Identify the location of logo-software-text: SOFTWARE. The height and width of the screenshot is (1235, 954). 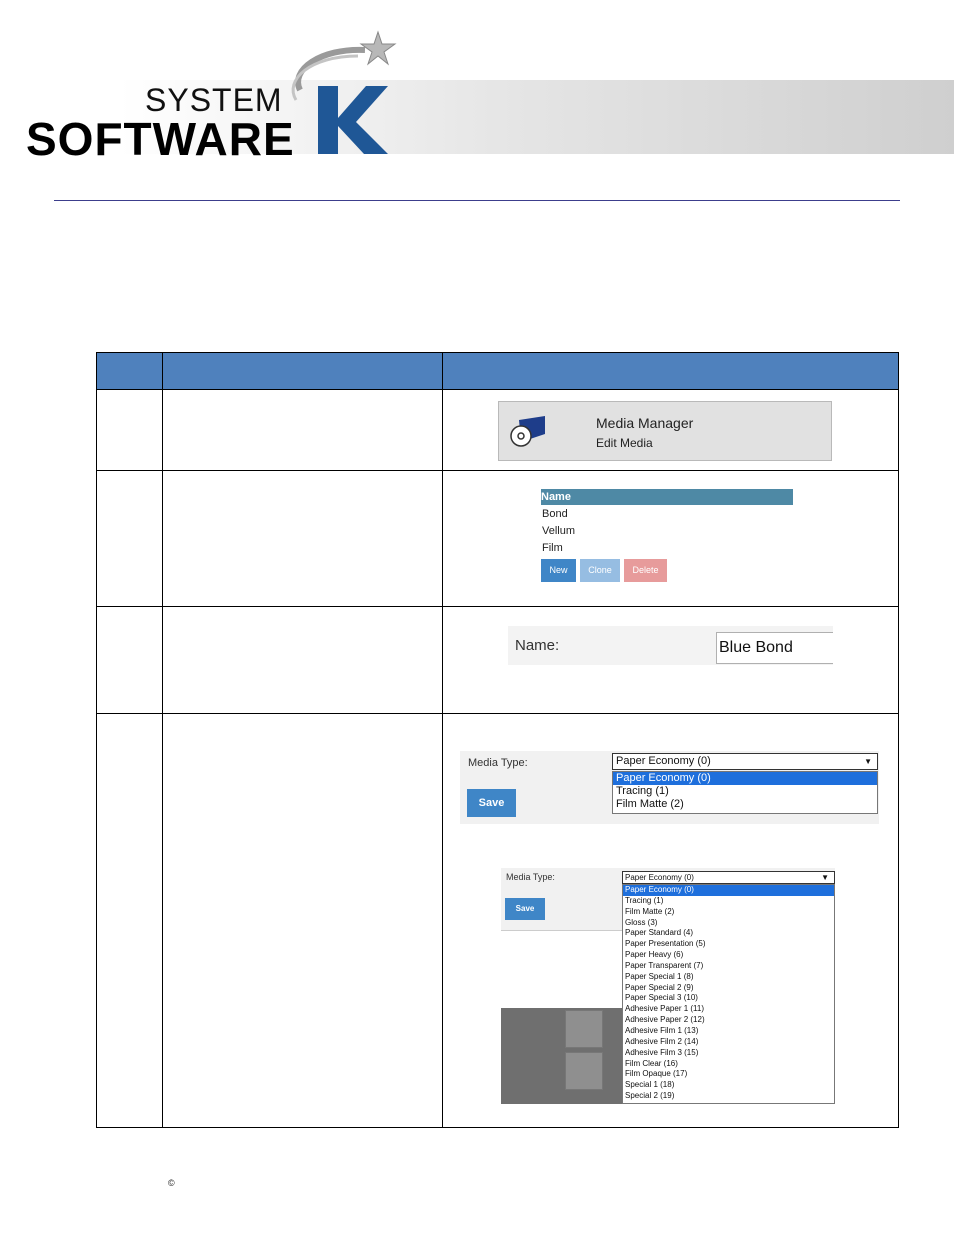
(160, 139).